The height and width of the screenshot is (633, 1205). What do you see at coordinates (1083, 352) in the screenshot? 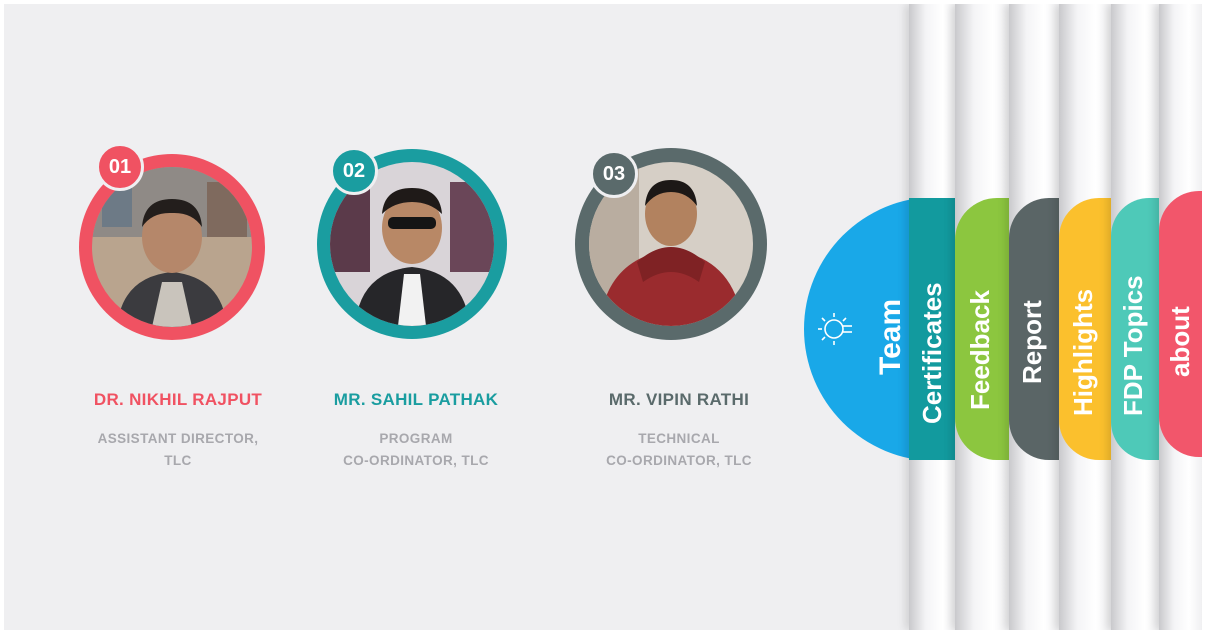
I see `tab-label: Highlights` at bounding box center [1083, 352].